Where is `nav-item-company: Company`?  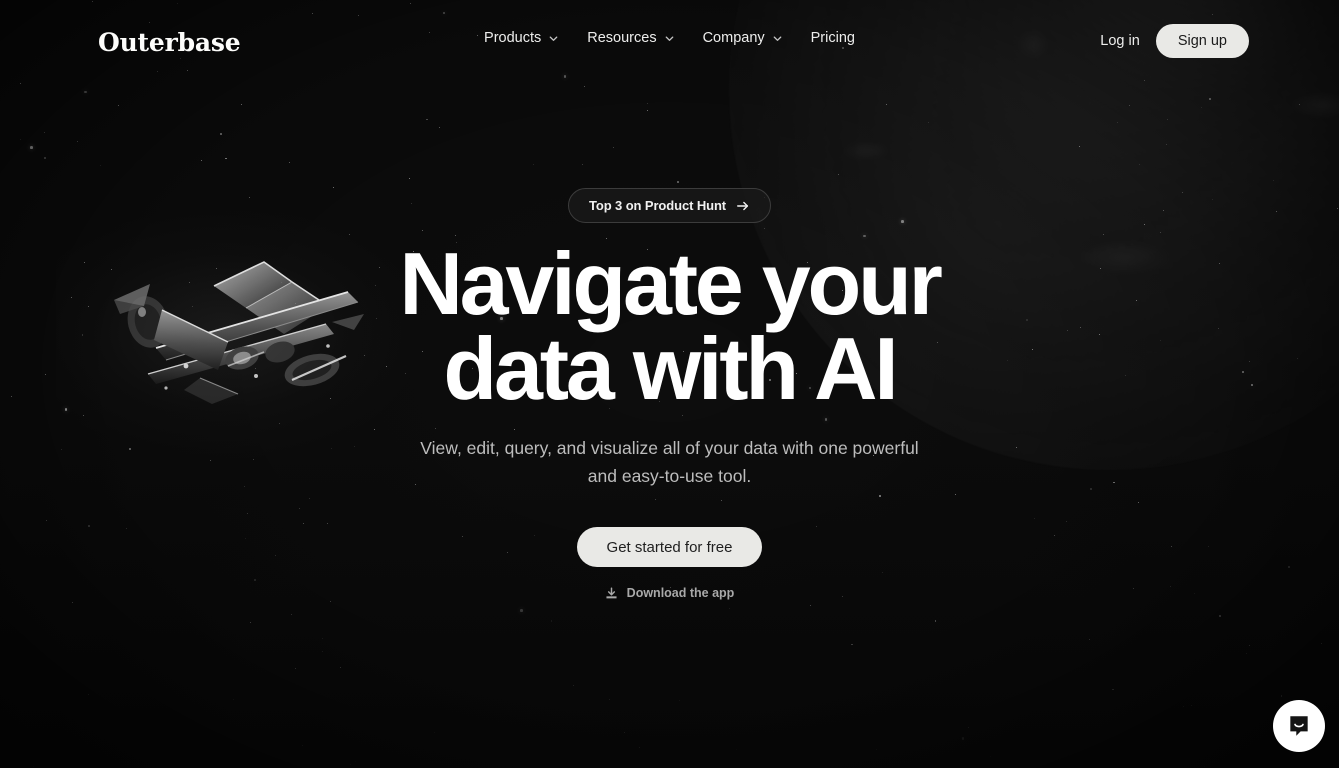
nav-item-company: Company is located at coordinates (743, 38).